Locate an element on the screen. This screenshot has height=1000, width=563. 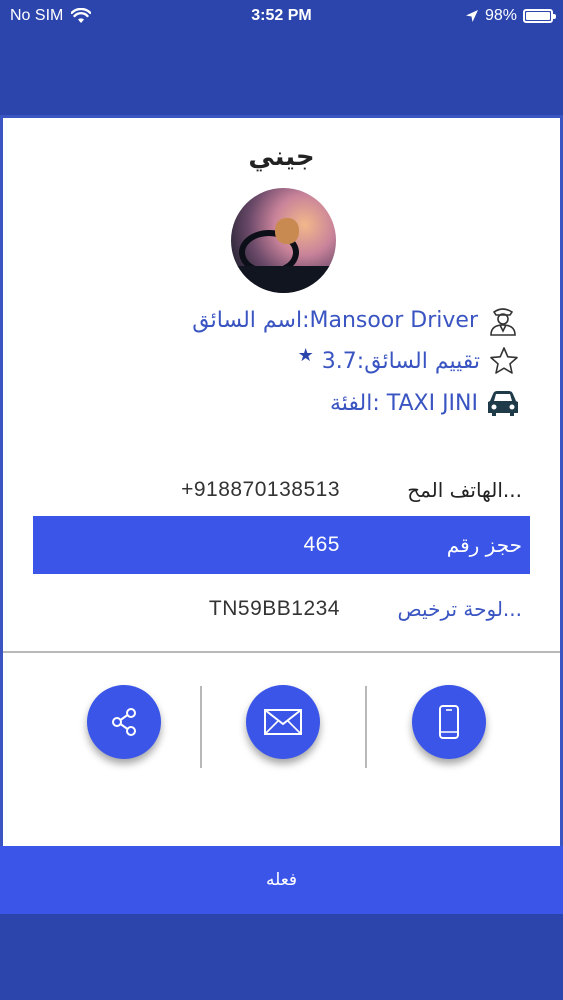
mobile-phone-icon is located at coordinates (449, 722).